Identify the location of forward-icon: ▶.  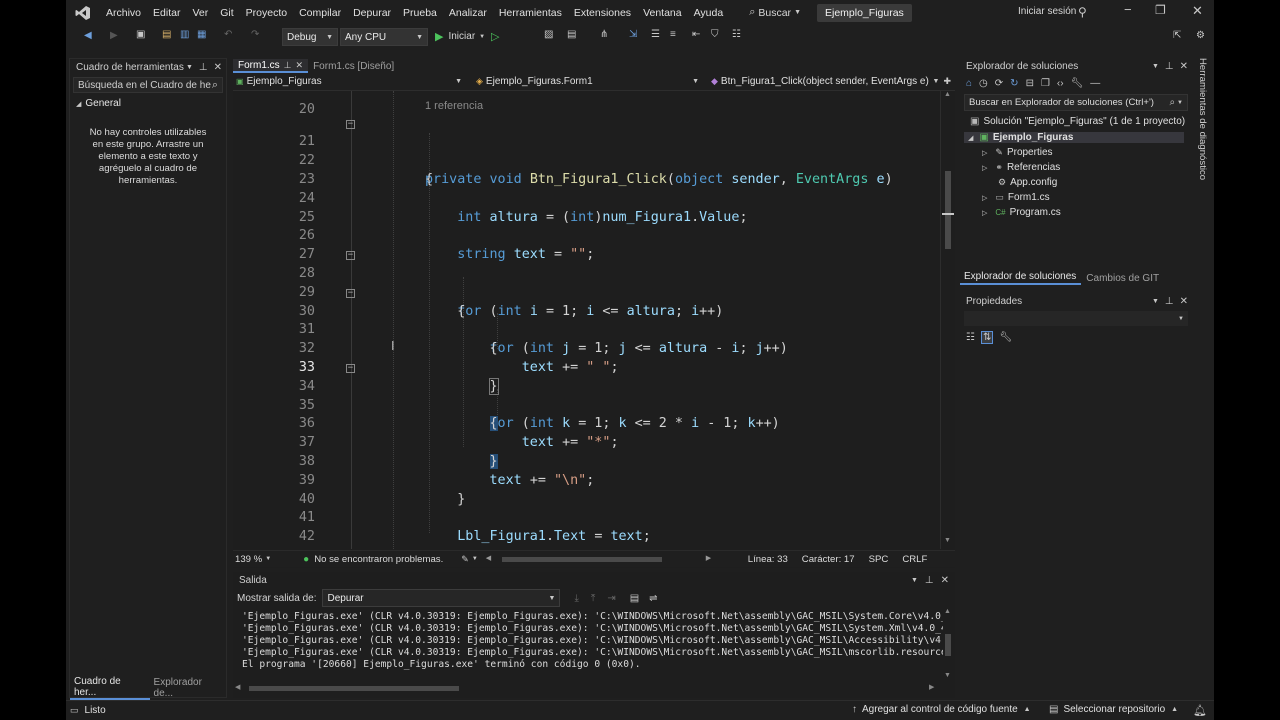
(114, 35).